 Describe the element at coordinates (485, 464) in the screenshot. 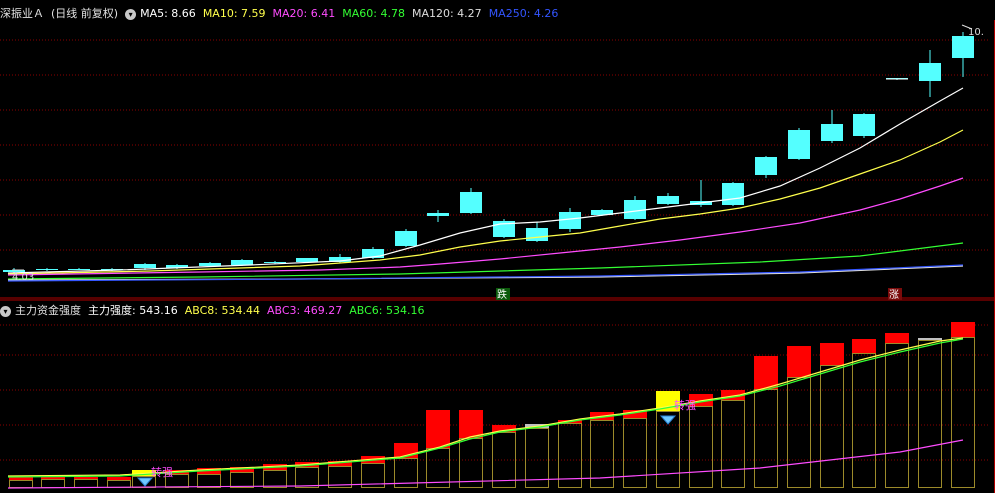

I see `abc3-line` at that location.